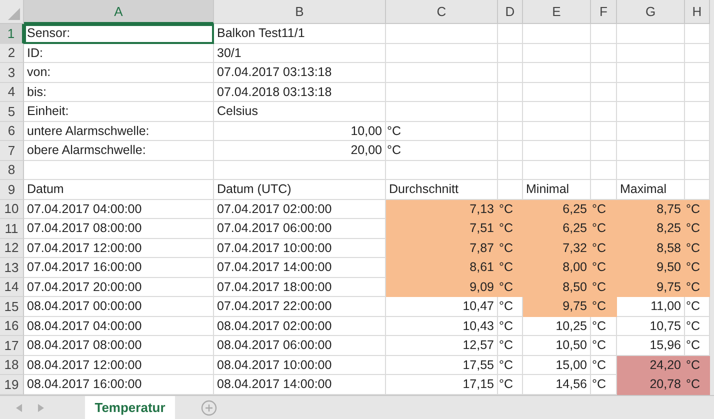  I want to click on select-all-corner, so click(12, 12).